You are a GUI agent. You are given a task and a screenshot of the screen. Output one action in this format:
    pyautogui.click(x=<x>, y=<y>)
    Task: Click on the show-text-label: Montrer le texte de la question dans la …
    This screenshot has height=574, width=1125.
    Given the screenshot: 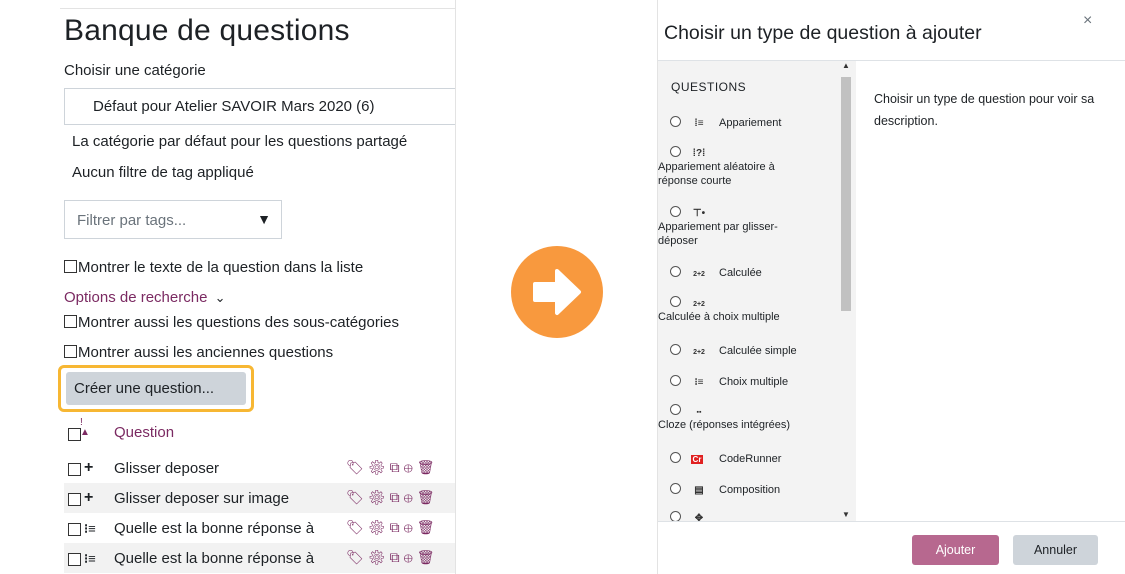 What is the action you would take?
    pyautogui.click(x=221, y=267)
    